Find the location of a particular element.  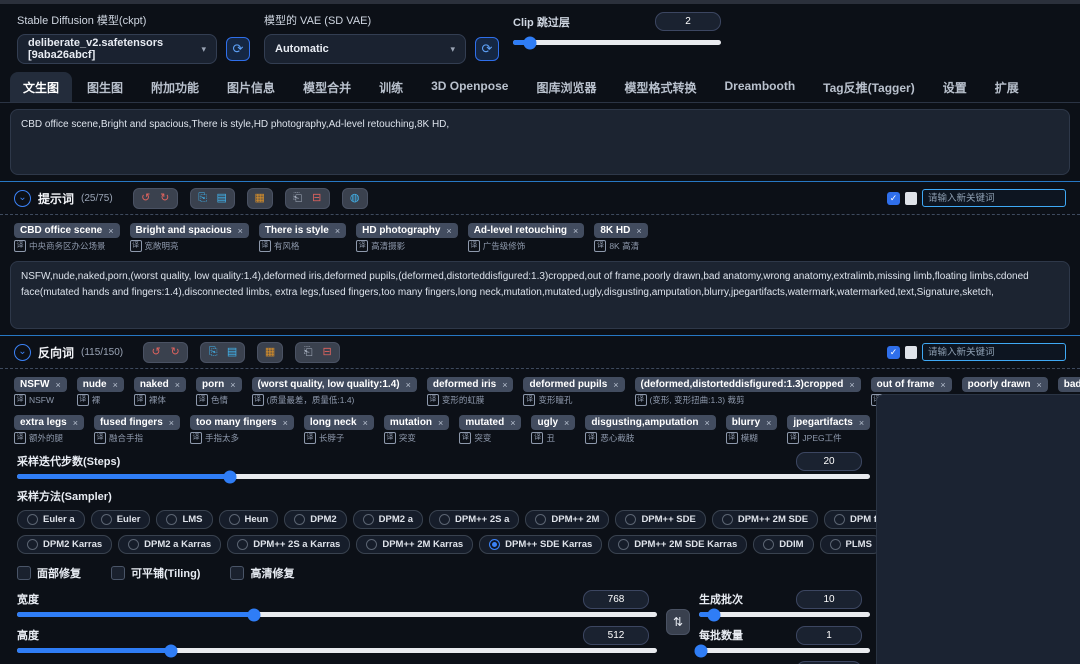

sampler-option: DPM2 is located at coordinates (315, 519).